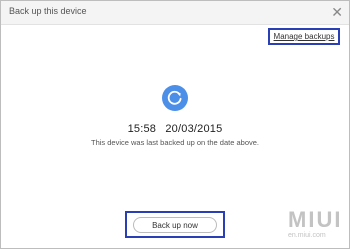 The width and height of the screenshot is (350, 249). What do you see at coordinates (337, 12) in the screenshot?
I see `close-icon: ✕` at bounding box center [337, 12].